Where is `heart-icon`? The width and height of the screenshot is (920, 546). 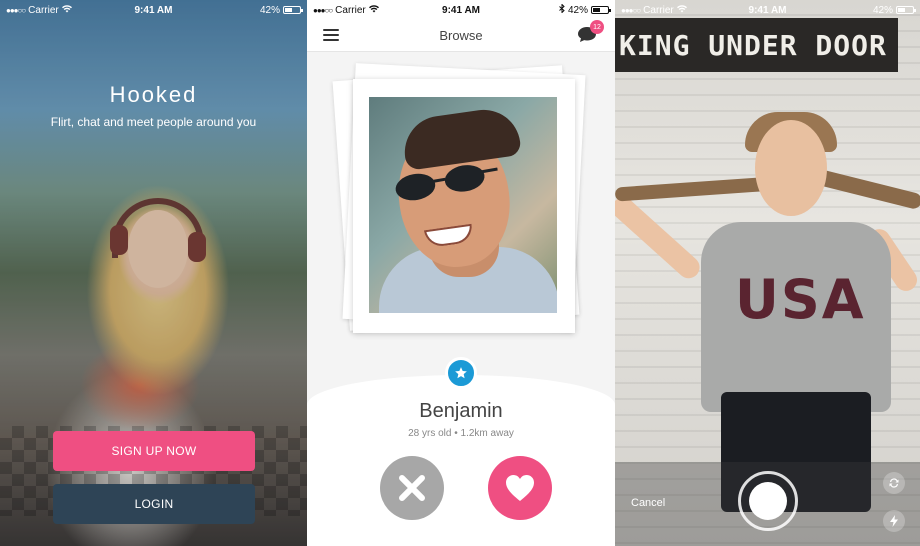
heart-icon is located at coordinates (520, 488).